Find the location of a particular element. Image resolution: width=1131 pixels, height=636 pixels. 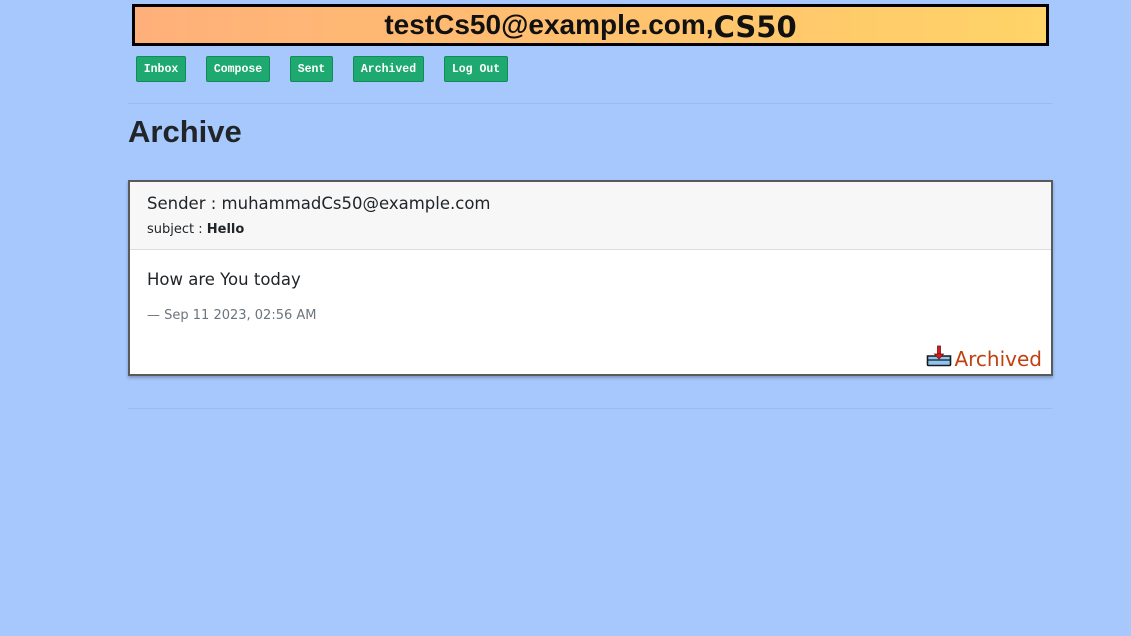

user-email: testCs50@example.com is located at coordinates (545, 24).